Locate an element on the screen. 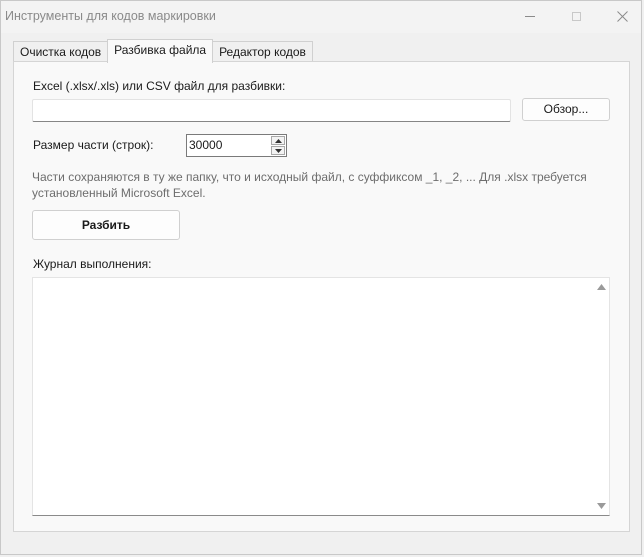  minimize-icon is located at coordinates (530, 16).